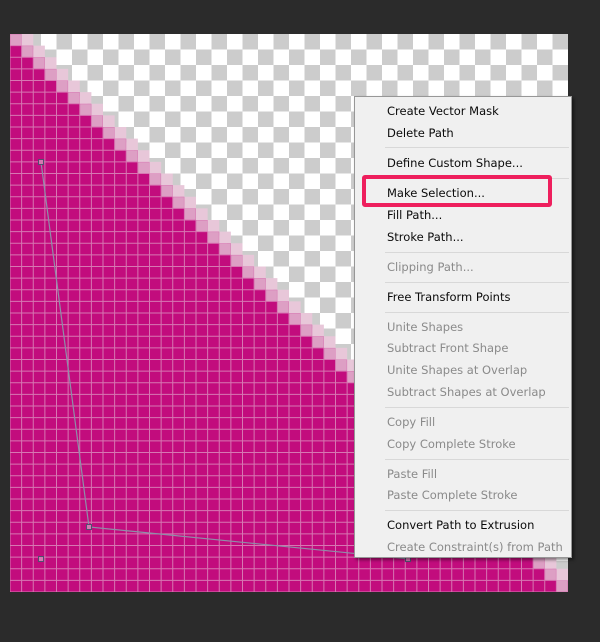  What do you see at coordinates (475, 547) in the screenshot?
I see `menu-item-create-constraints-from-path: Create Constraint(s) from Path` at bounding box center [475, 547].